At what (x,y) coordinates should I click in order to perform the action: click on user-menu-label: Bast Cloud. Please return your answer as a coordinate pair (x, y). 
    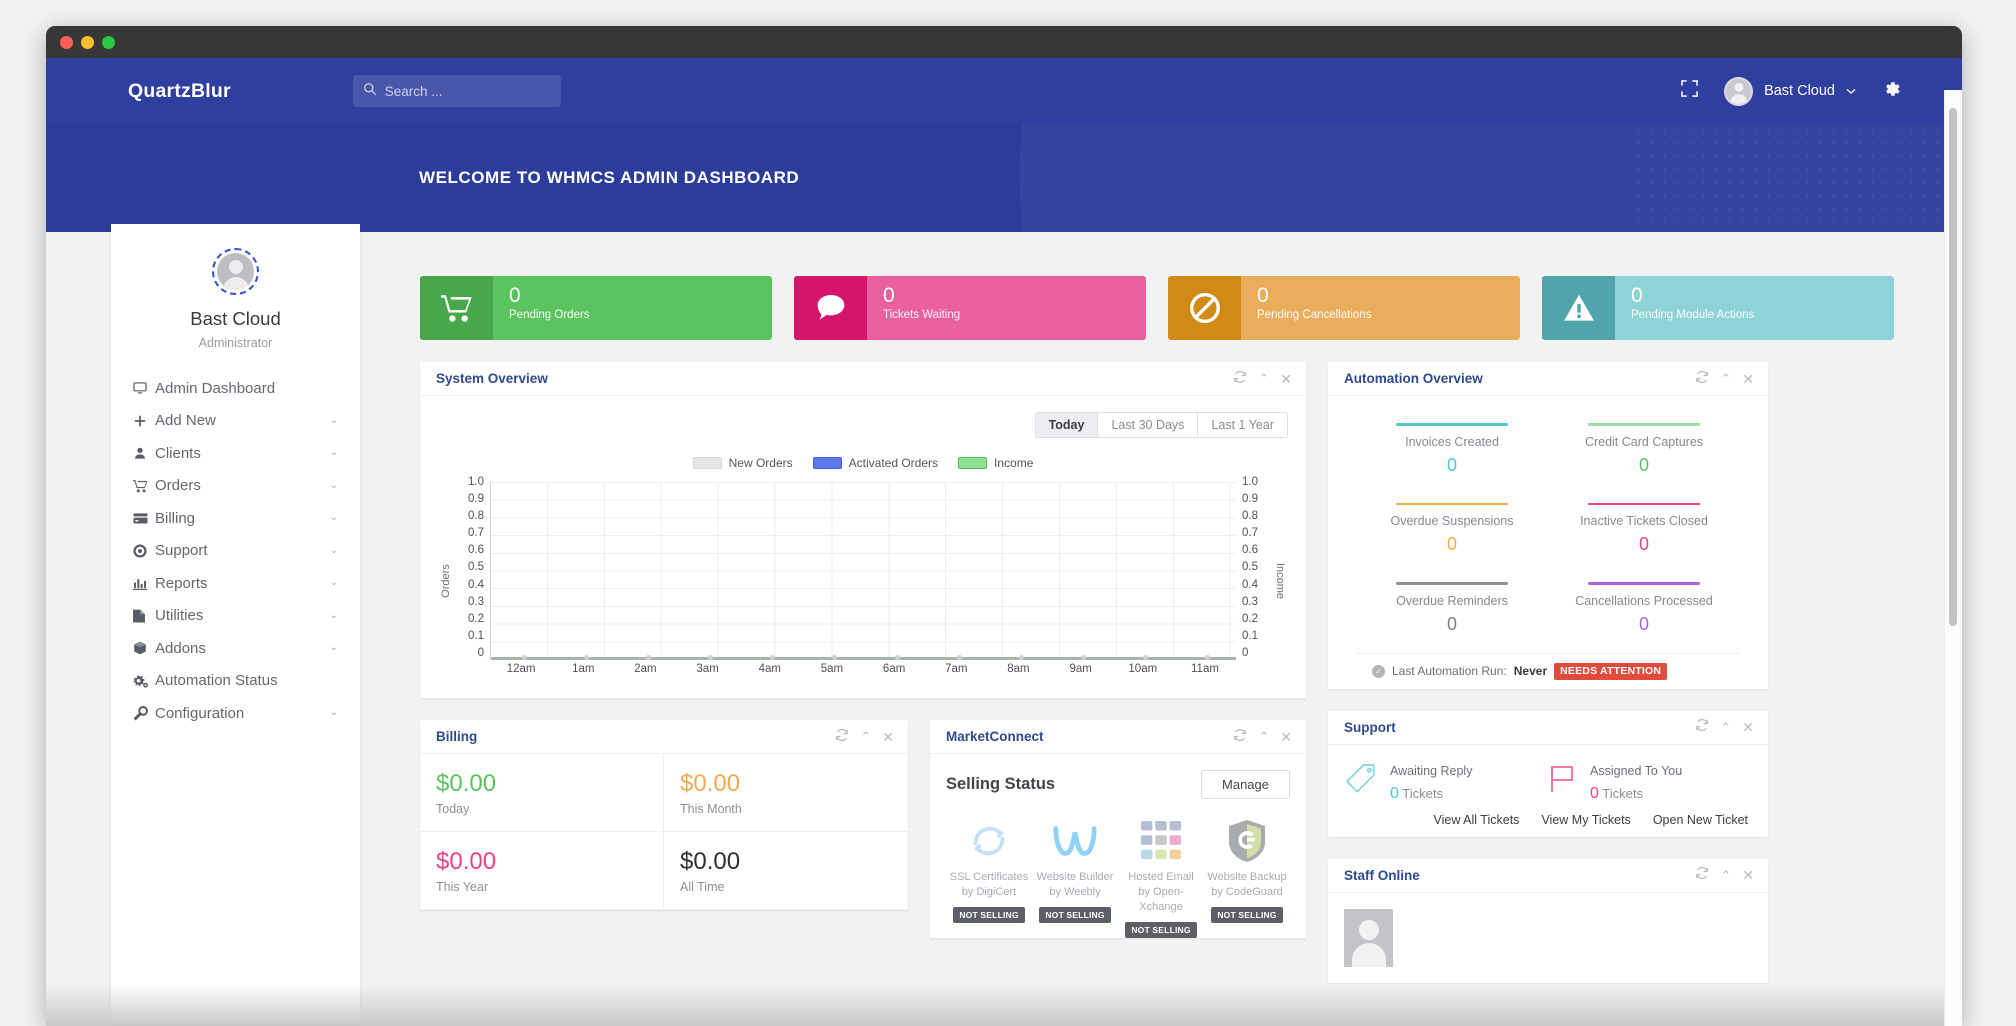
    Looking at the image, I should click on (1799, 91).